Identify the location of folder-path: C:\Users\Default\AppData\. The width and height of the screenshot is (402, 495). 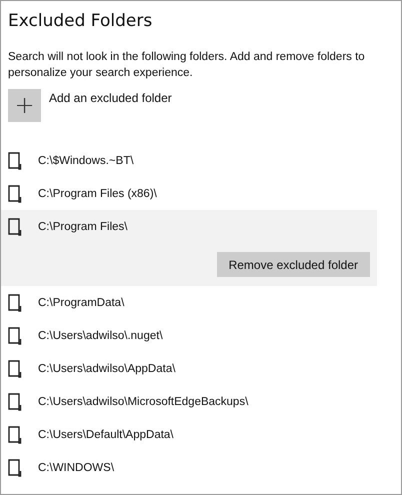
(106, 434).